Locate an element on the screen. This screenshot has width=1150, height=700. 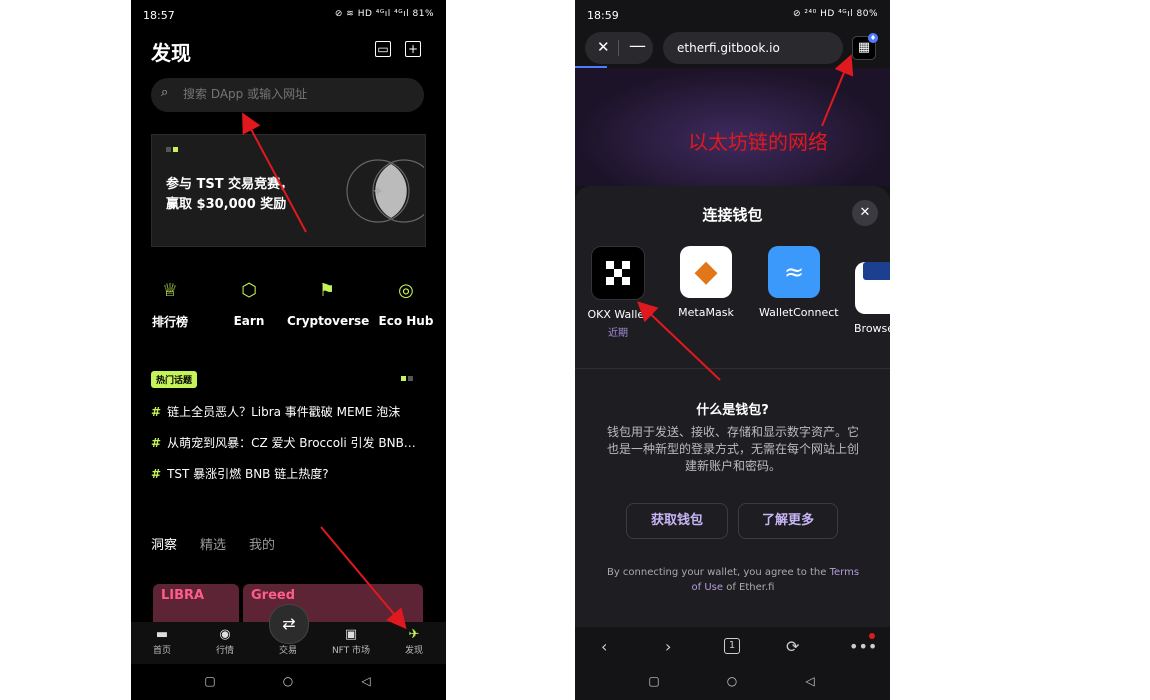
cryptoverse-icon: ⚑ is located at coordinates (327, 291).